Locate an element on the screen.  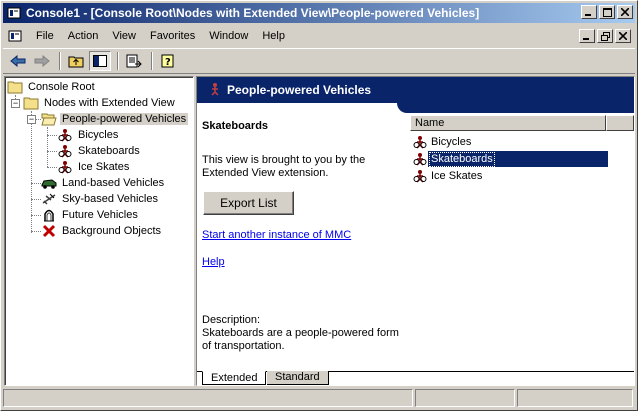
console-doc-icon is located at coordinates (15, 36).